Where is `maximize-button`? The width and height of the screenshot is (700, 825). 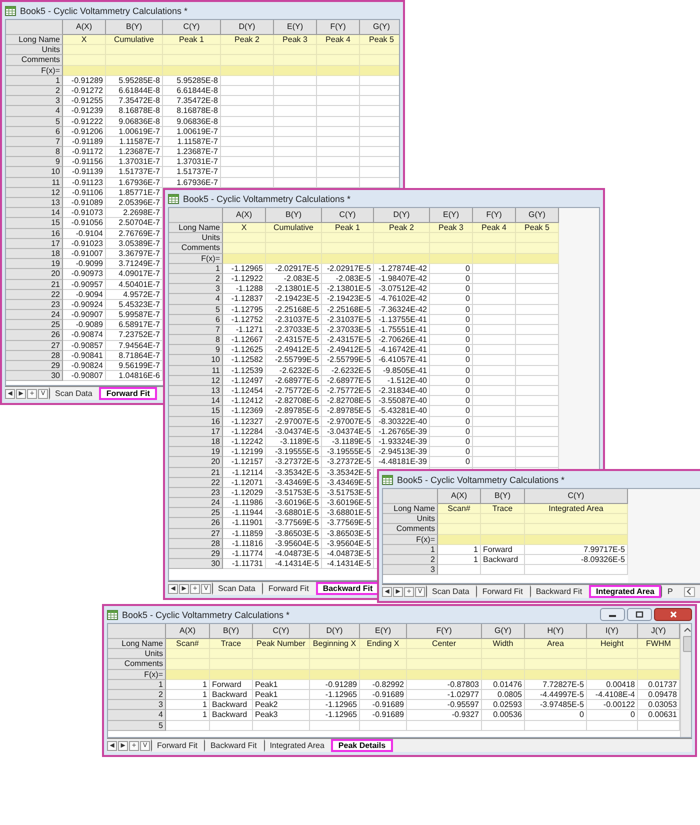 maximize-button is located at coordinates (639, 614).